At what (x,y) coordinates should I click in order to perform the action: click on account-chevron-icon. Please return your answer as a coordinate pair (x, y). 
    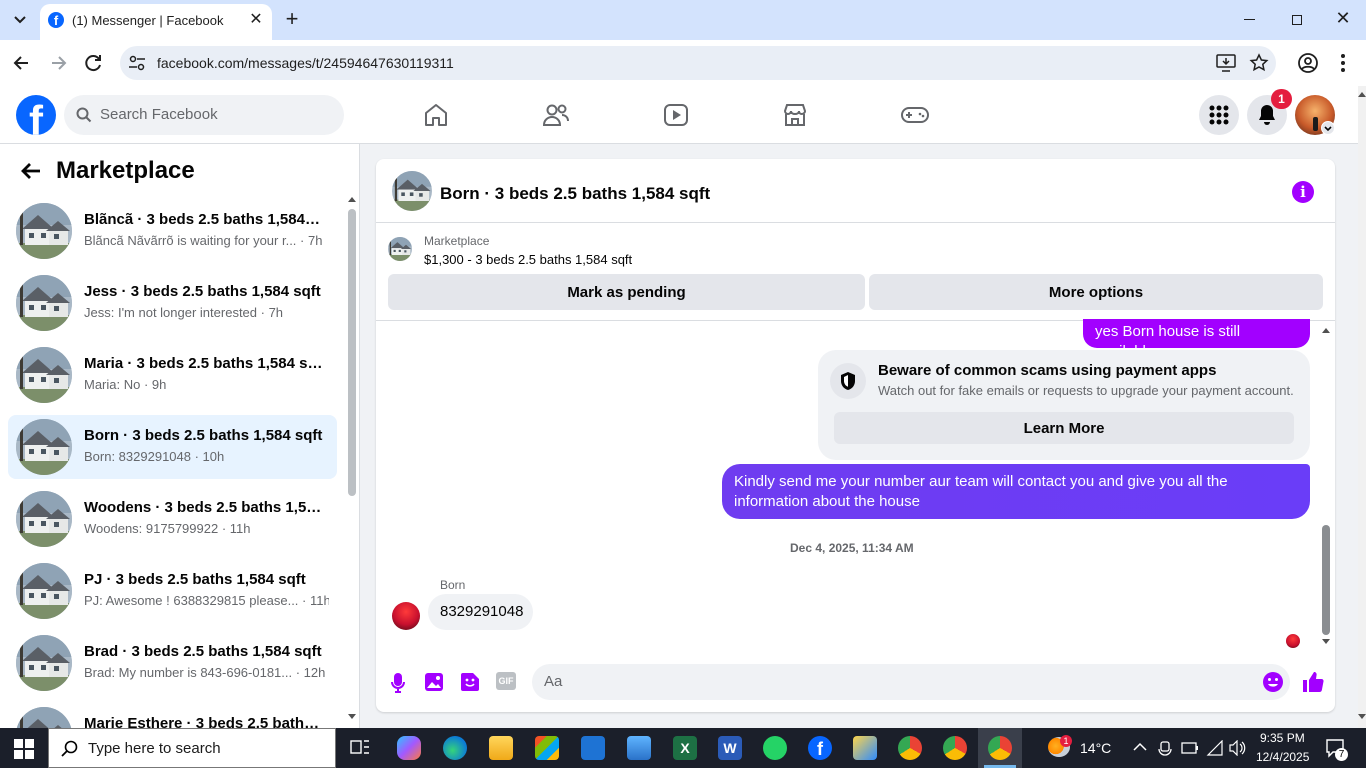
    Looking at the image, I should click on (1328, 128).